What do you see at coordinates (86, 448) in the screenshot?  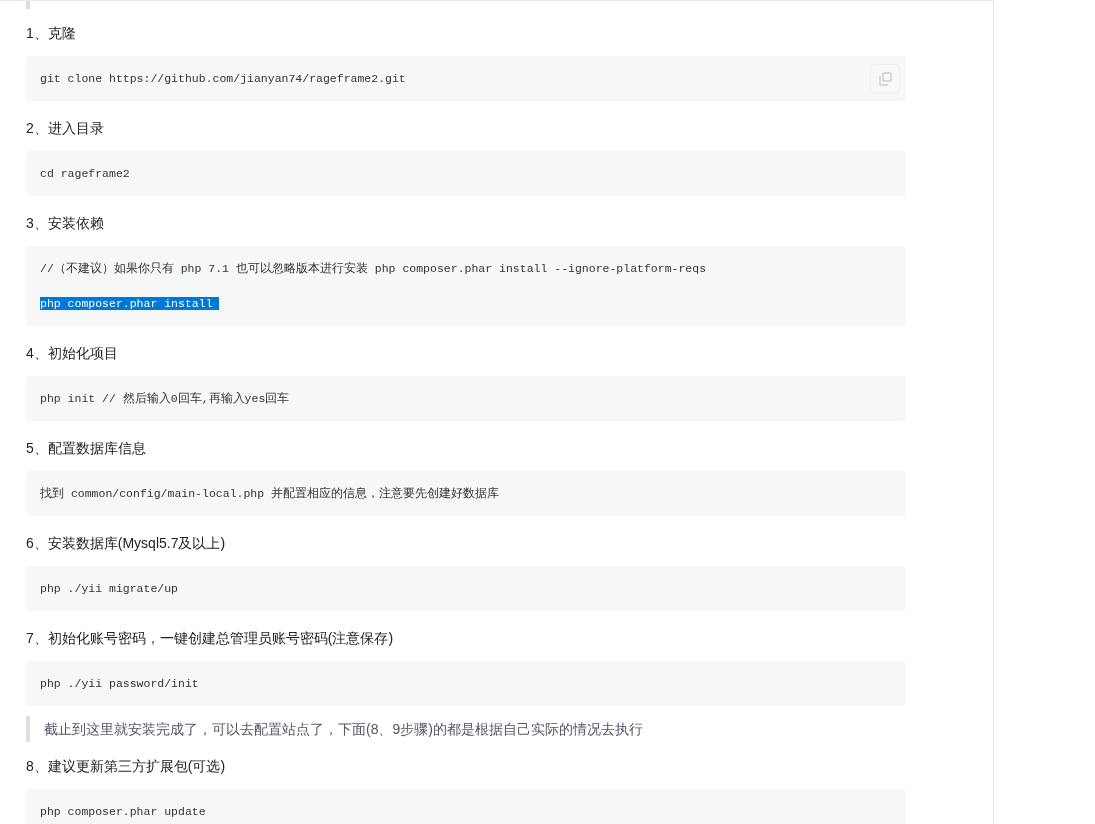 I see `section-heading: 5、配置数据库信息` at bounding box center [86, 448].